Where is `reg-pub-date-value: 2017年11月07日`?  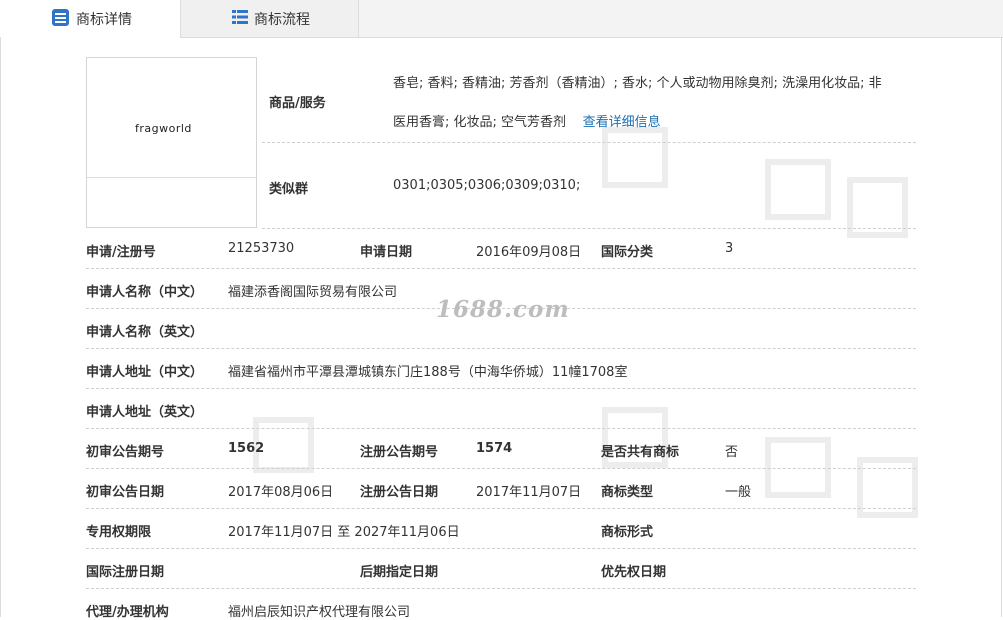 reg-pub-date-value: 2017年11月07日 is located at coordinates (529, 492).